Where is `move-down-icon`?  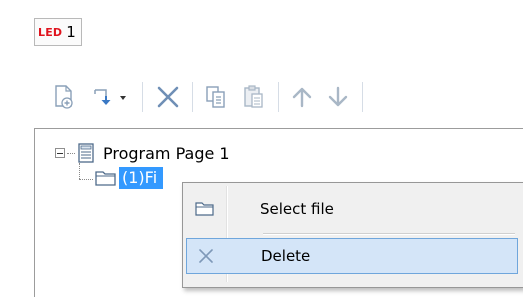 move-down-icon is located at coordinates (338, 96).